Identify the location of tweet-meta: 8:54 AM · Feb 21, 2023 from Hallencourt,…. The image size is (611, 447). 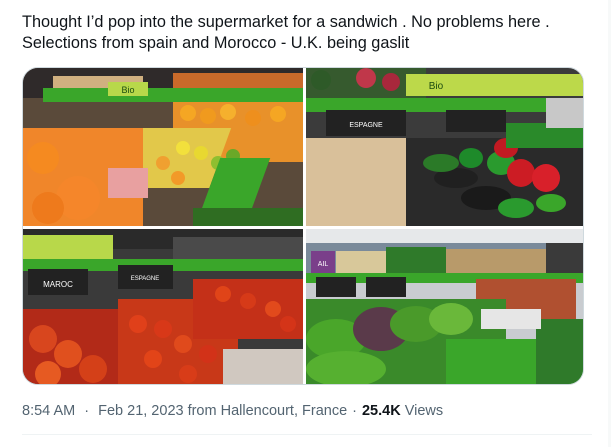
(232, 411).